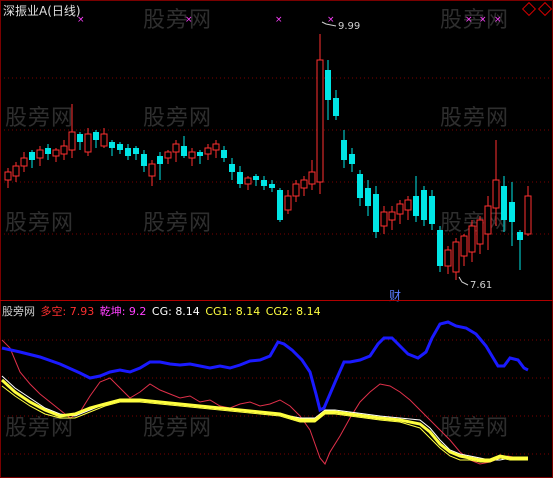  Describe the element at coordinates (481, 285) in the screenshot. I see `low-price-label: 7.61` at that location.